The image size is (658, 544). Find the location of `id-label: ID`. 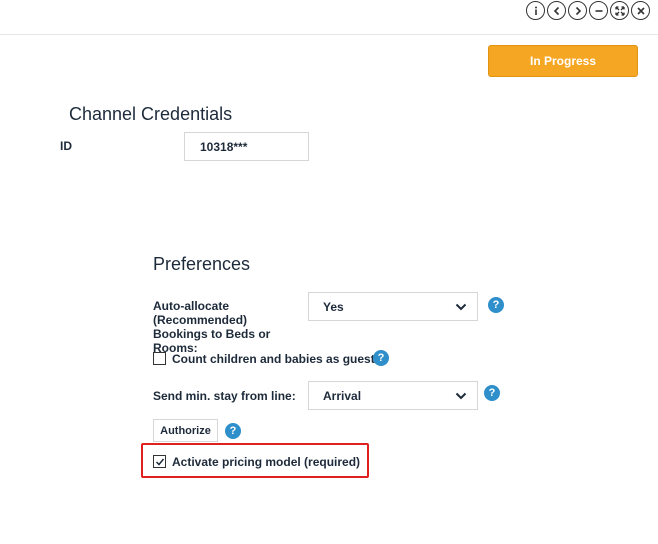

id-label: ID is located at coordinates (66, 146).